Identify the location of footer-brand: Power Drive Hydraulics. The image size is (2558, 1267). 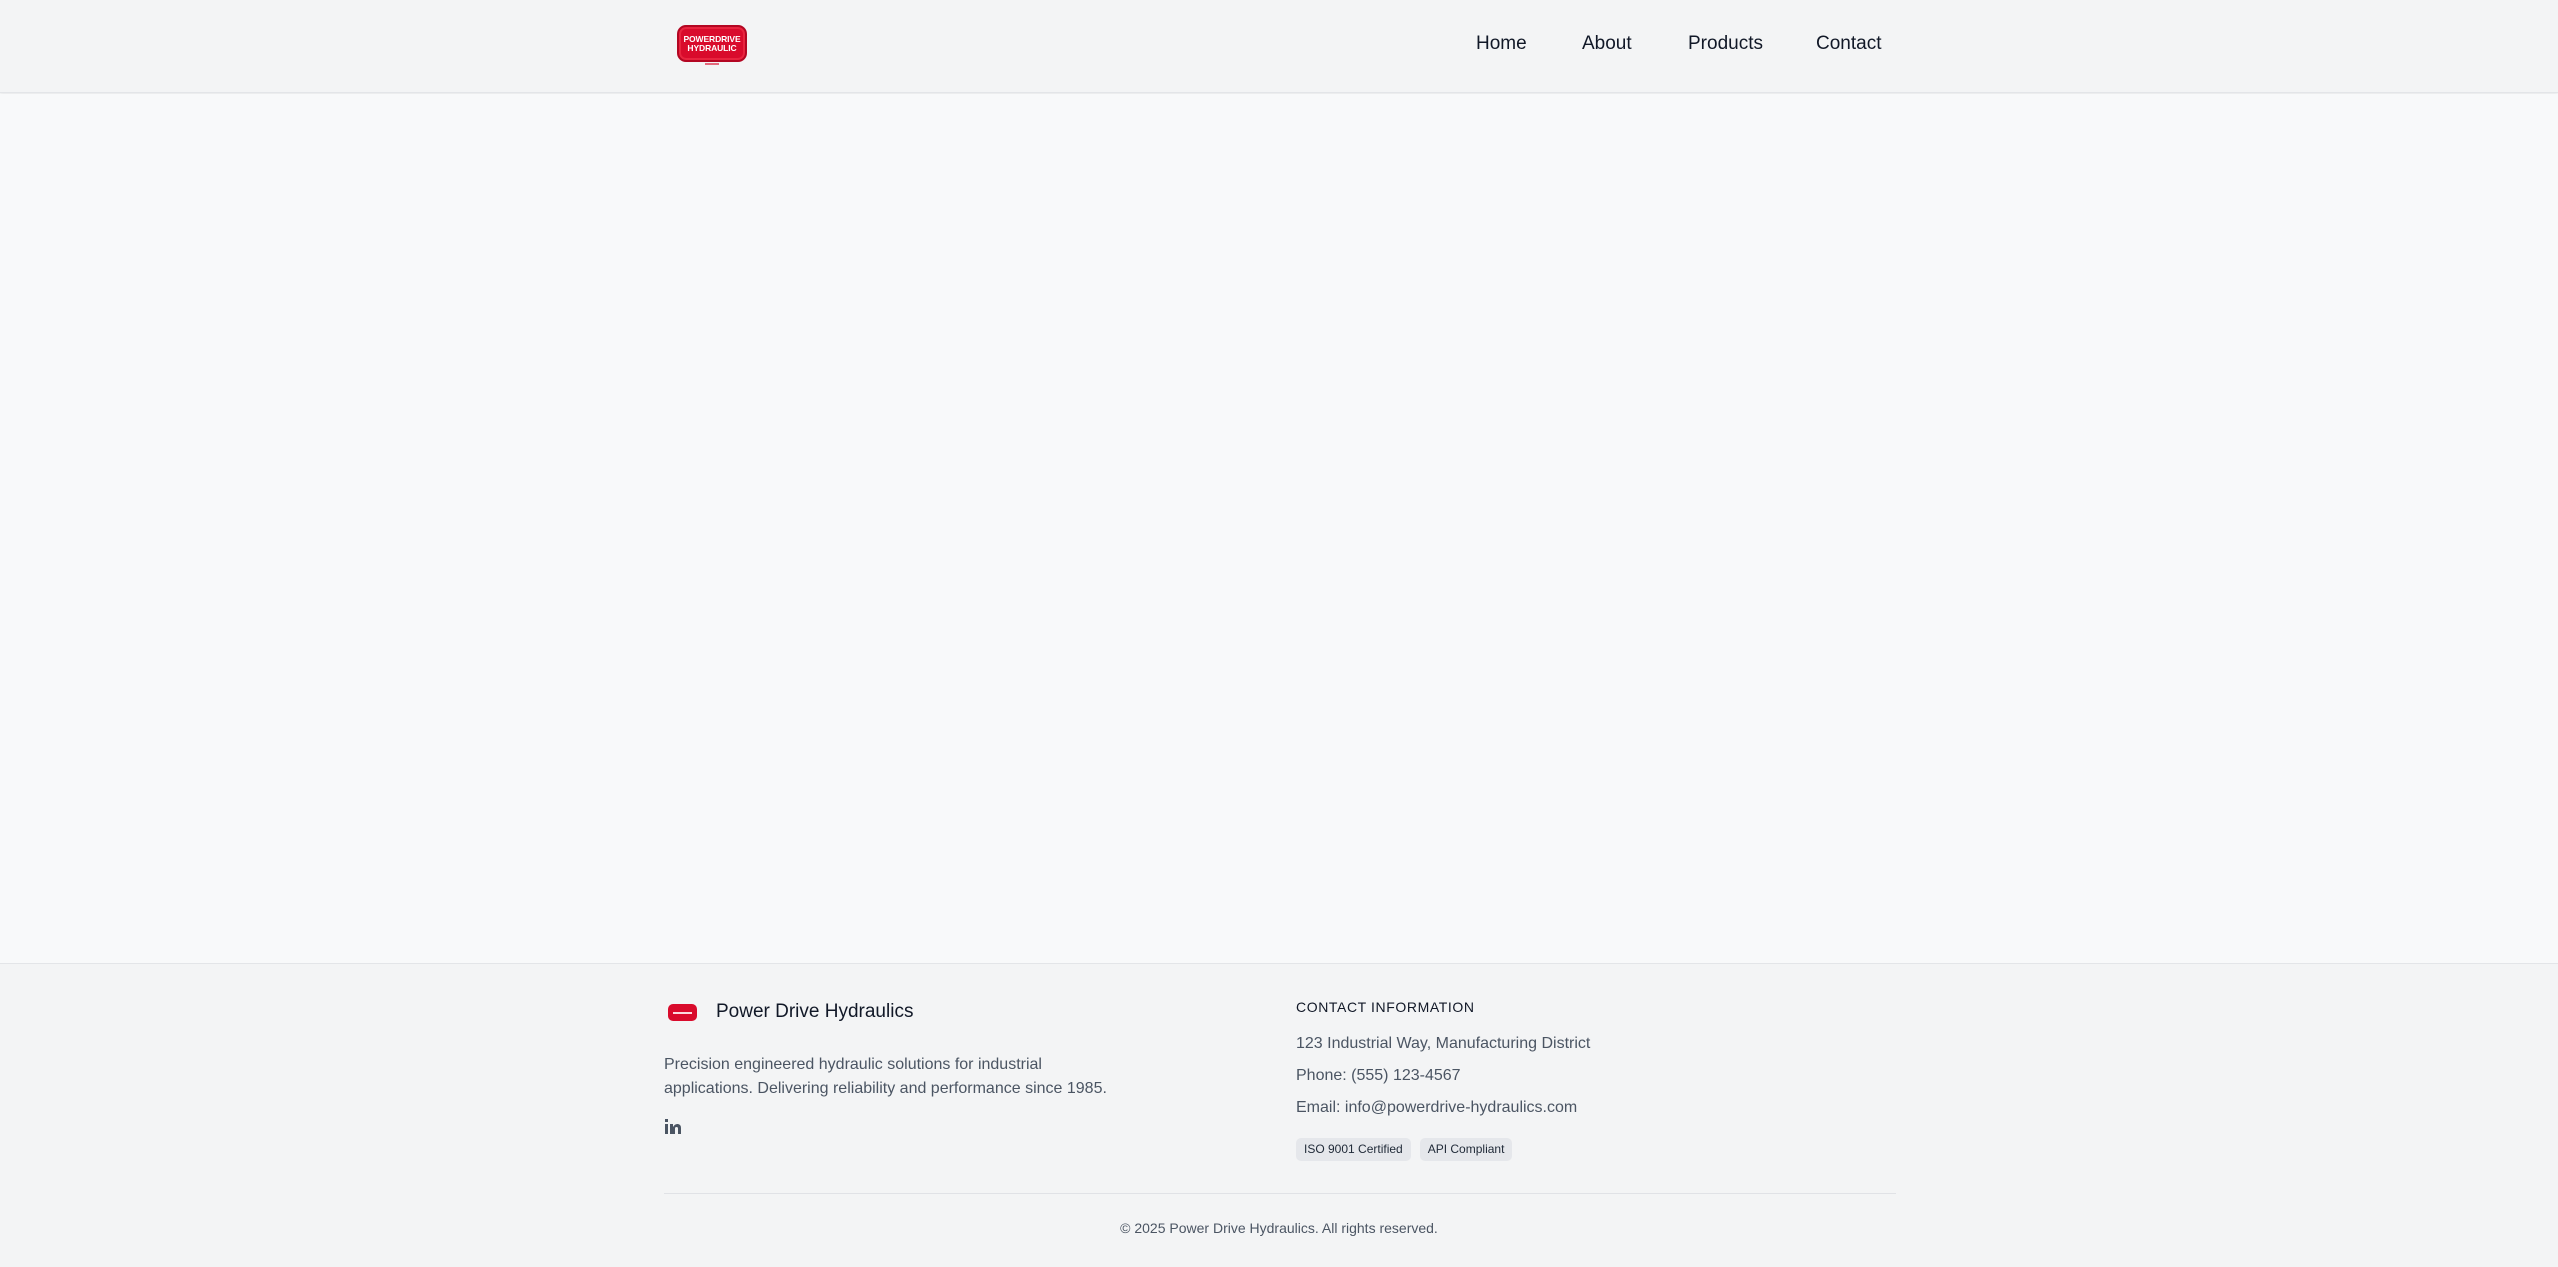
(790, 1011).